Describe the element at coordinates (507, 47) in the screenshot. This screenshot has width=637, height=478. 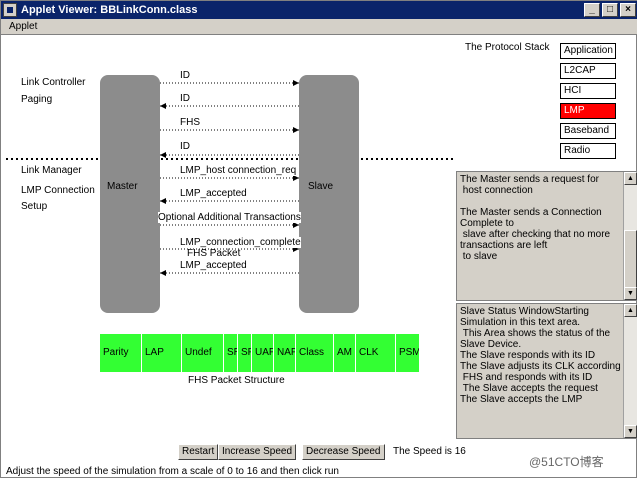
I see `protocol-stack-title: The Protocol Stack` at that location.